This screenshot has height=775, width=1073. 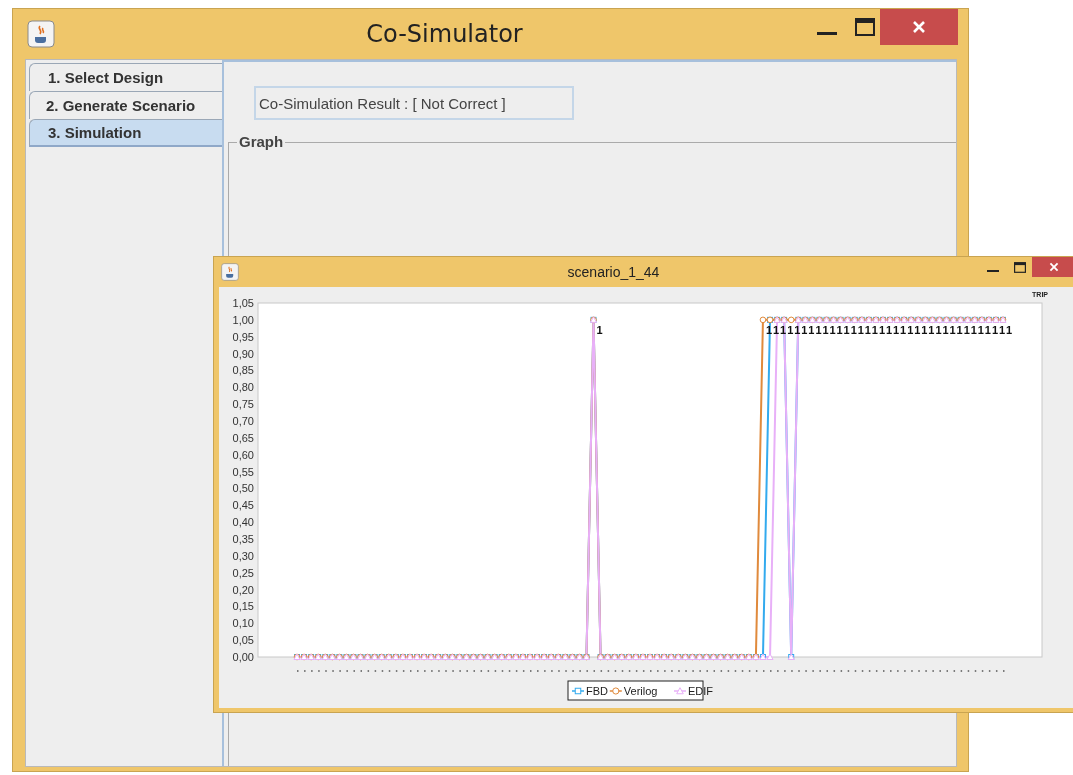 What do you see at coordinates (243, 539) in the screenshot?
I see `y-tick-label: 0,35` at bounding box center [243, 539].